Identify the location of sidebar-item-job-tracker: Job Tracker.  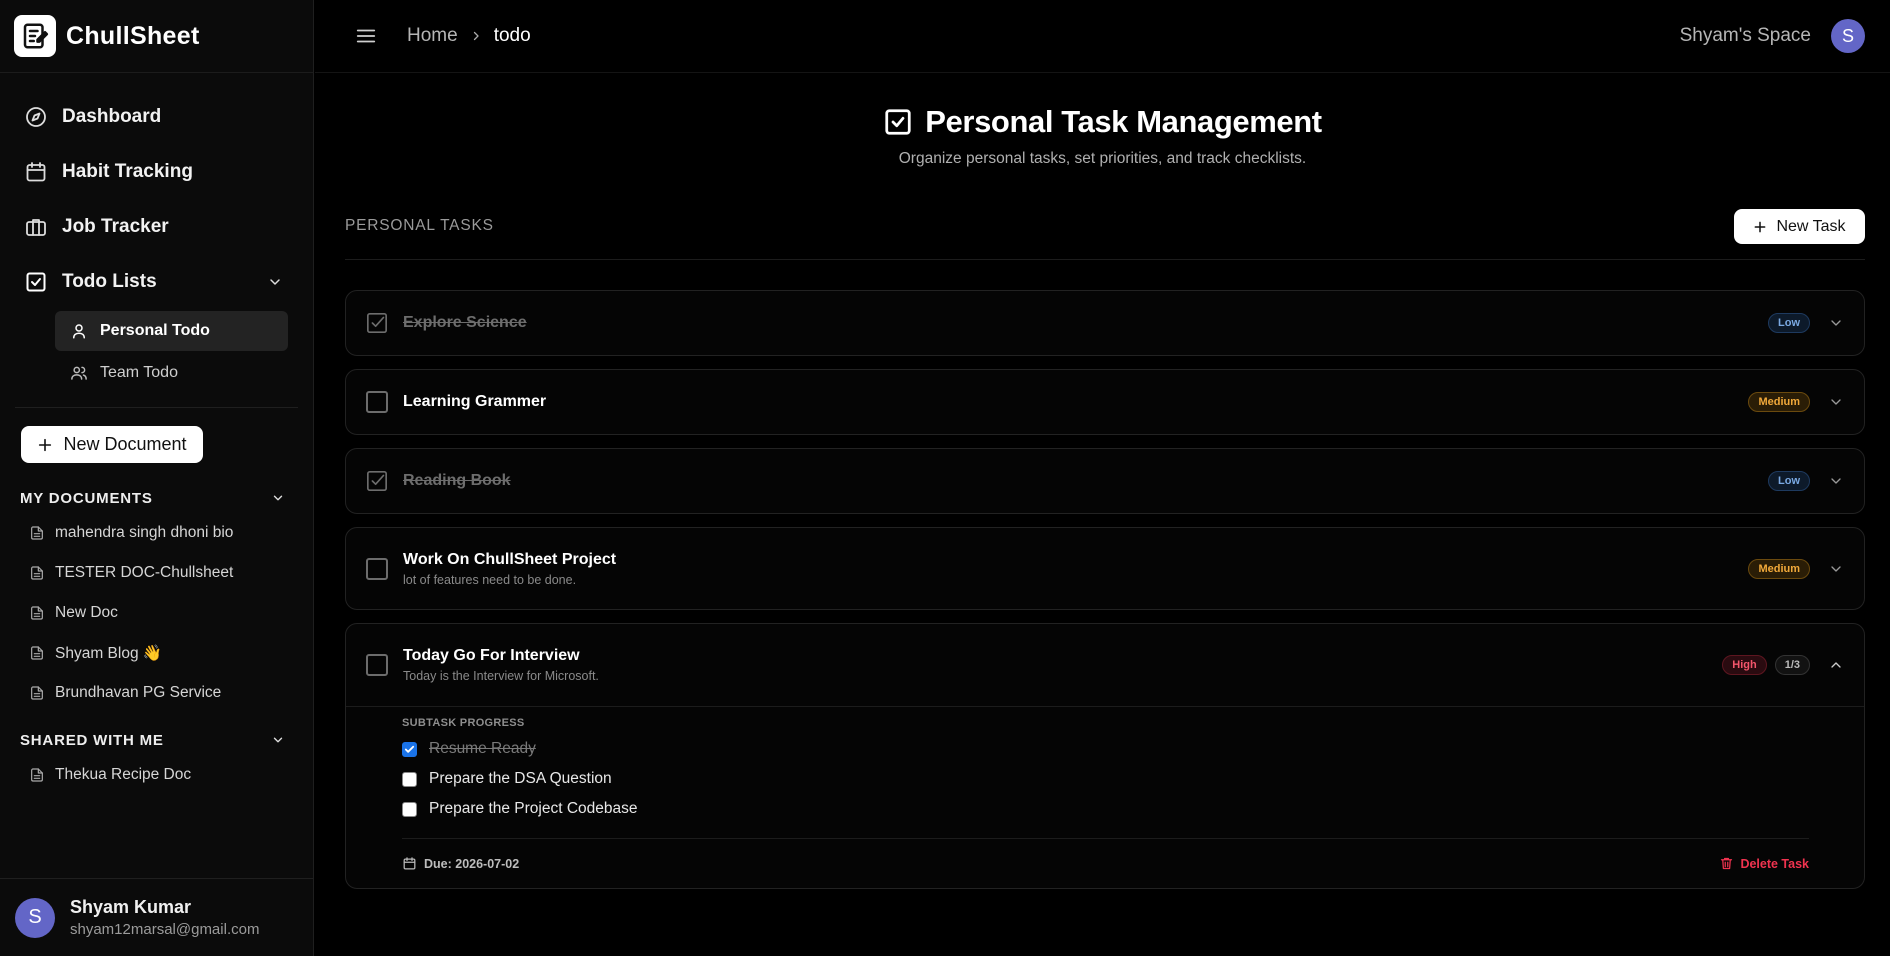
(156, 226).